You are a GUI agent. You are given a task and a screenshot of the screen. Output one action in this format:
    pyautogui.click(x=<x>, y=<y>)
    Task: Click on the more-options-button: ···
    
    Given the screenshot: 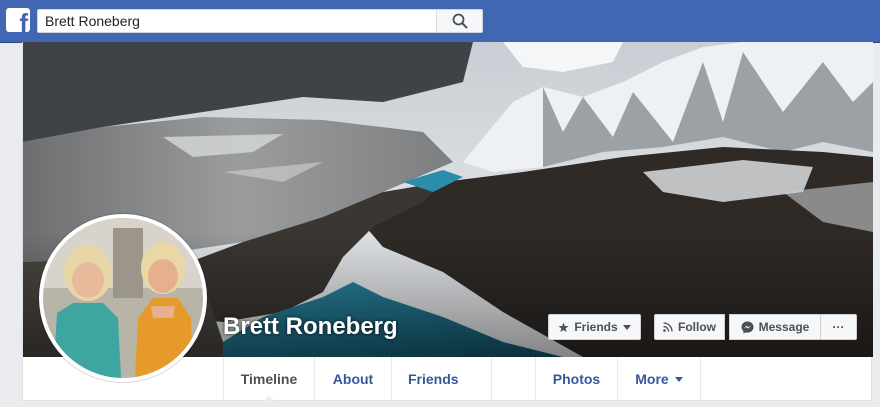 What is the action you would take?
    pyautogui.click(x=838, y=327)
    